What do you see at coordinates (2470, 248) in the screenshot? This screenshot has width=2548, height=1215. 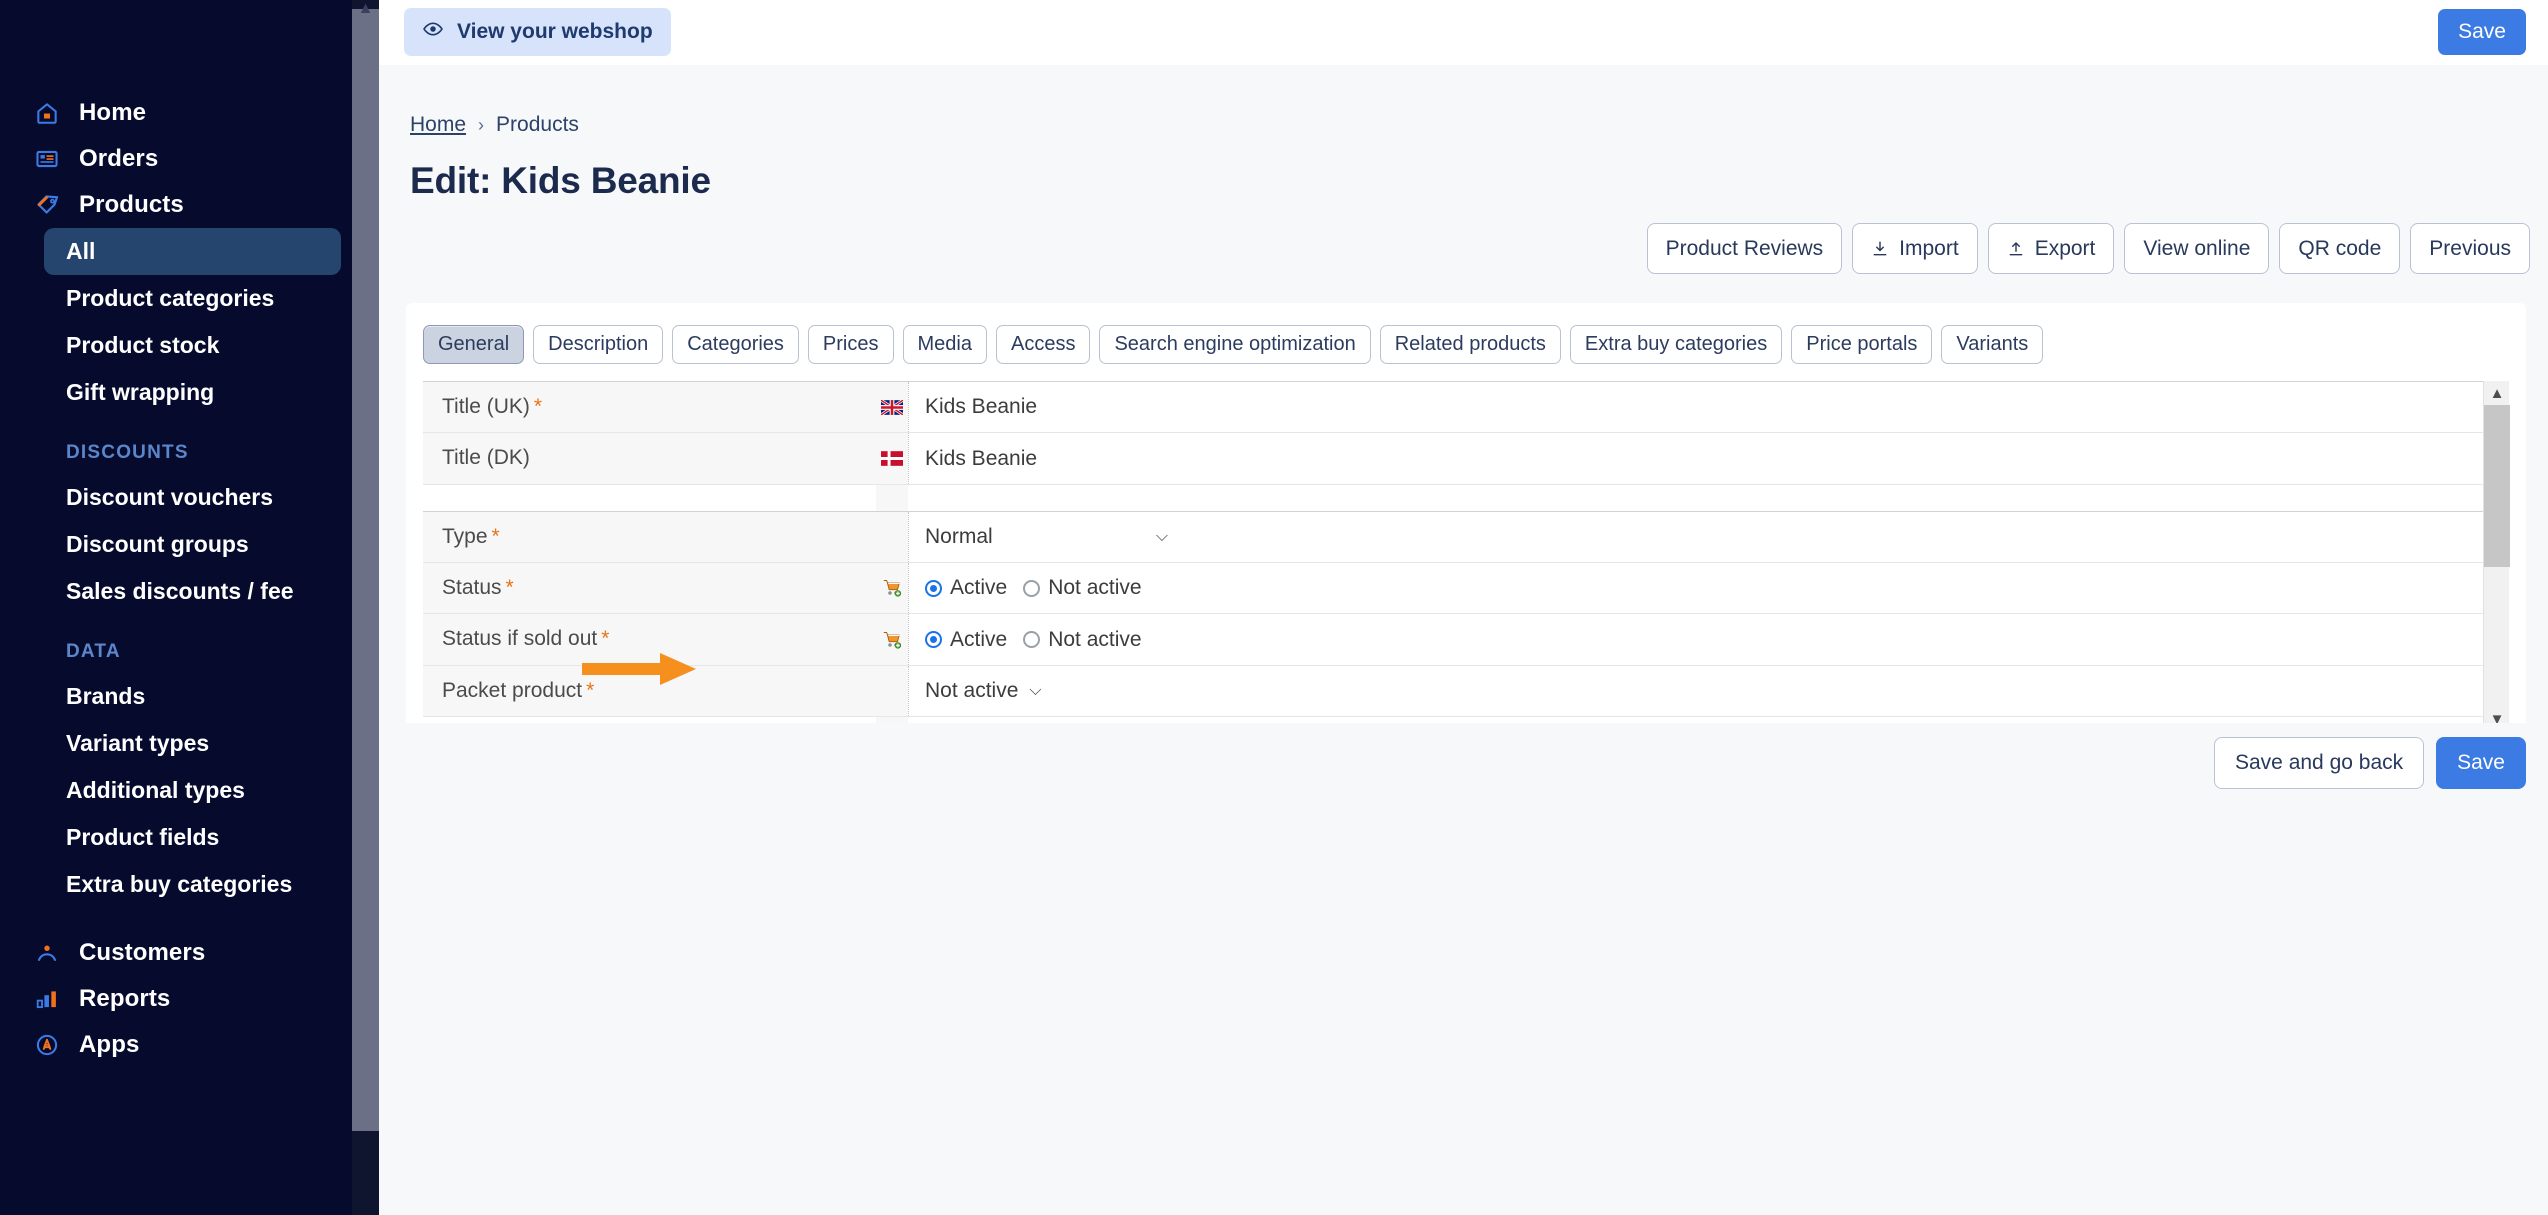 I see `previous-button: Previous` at bounding box center [2470, 248].